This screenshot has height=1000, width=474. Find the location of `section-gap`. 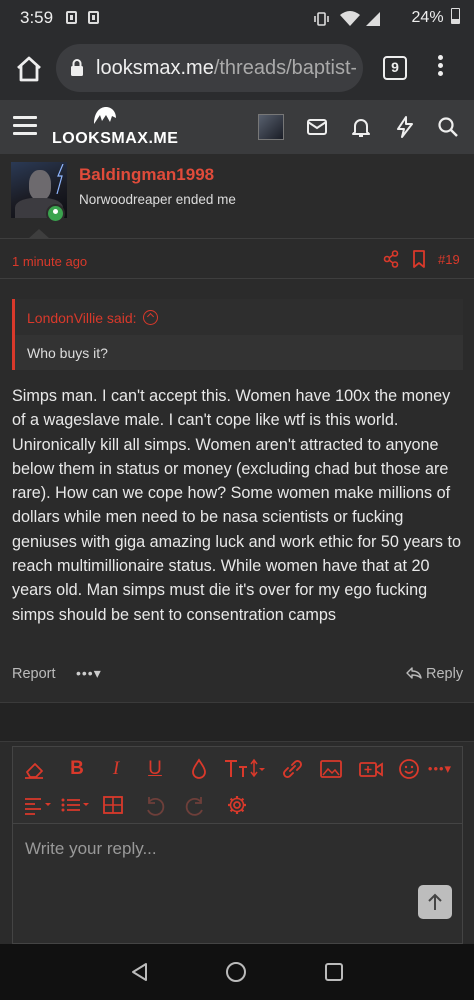

section-gap is located at coordinates (237, 722).